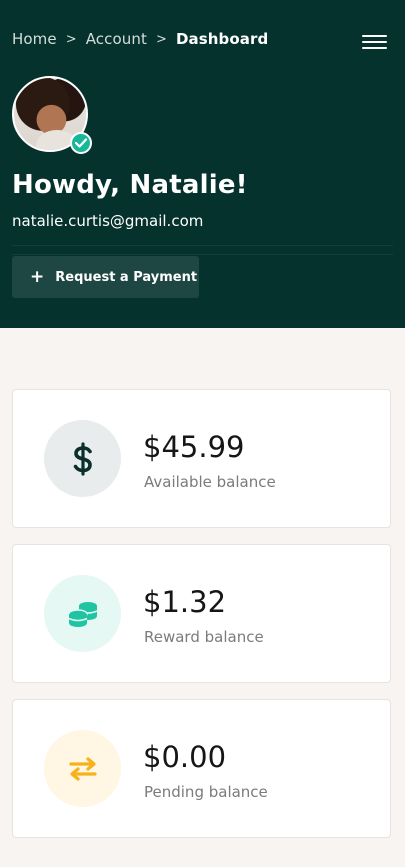  Describe the element at coordinates (222, 39) in the screenshot. I see `breadcrumb-dashboard: Dashboard` at that location.